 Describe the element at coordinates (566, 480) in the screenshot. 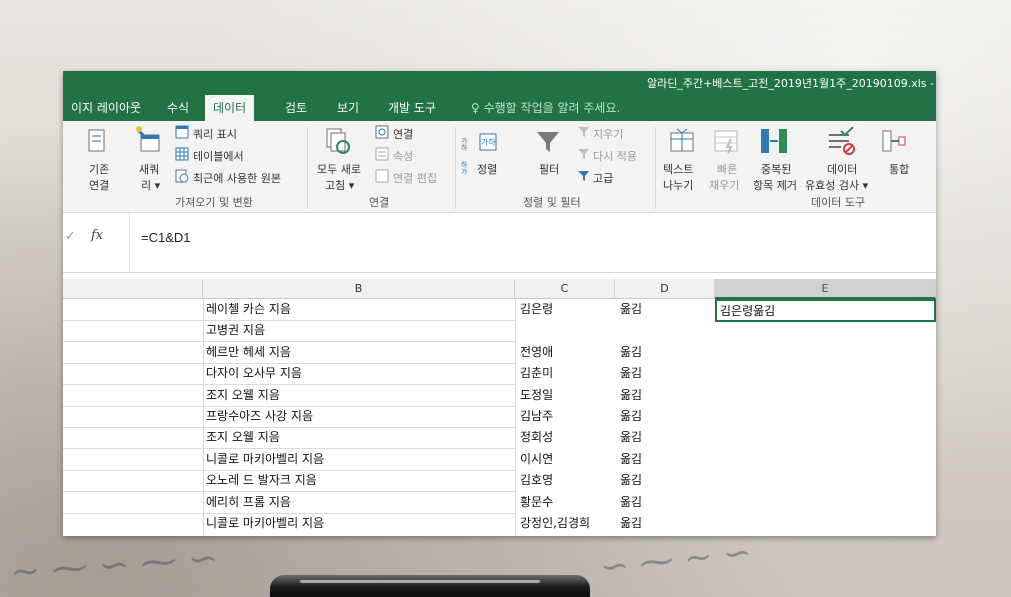

I see `cell-c: 김호영` at that location.